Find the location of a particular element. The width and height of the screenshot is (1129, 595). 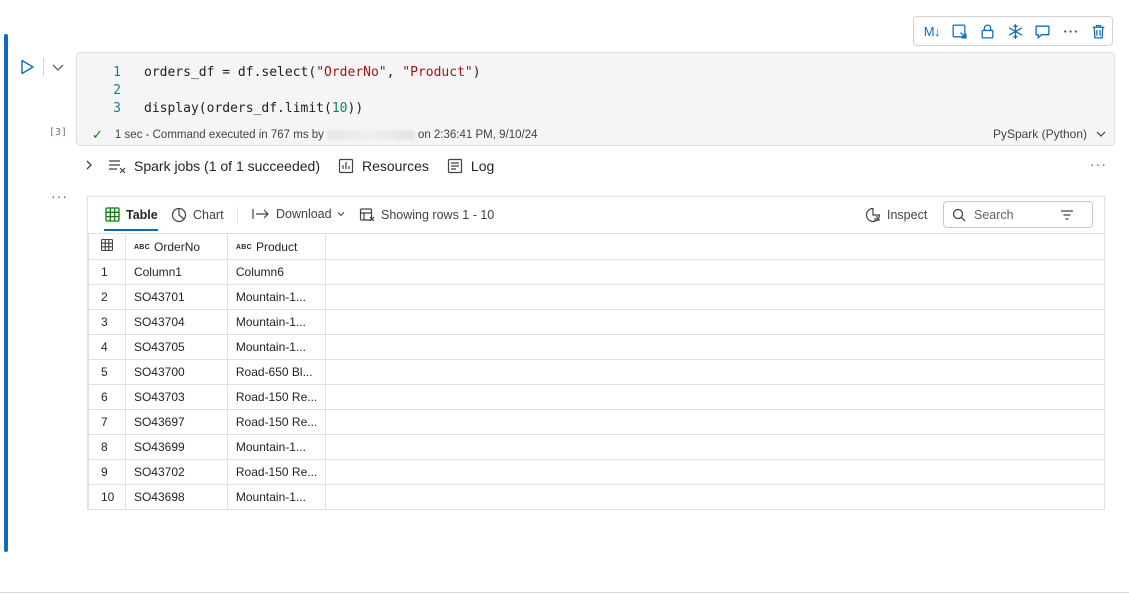

table-cell: Column6 is located at coordinates (276, 272).